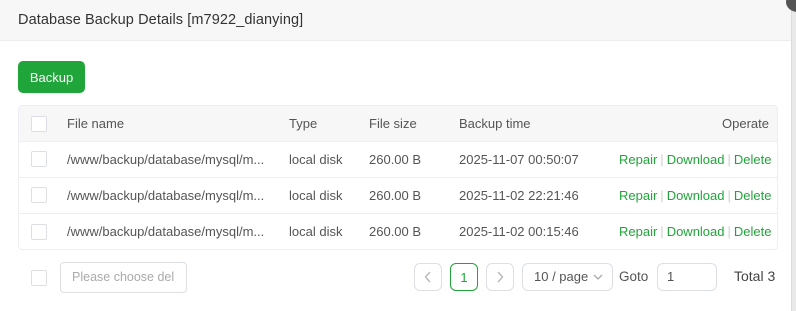 This screenshot has width=796, height=311. I want to click on backup-time-cell: 2025-11-02 00:15:46, so click(519, 231).